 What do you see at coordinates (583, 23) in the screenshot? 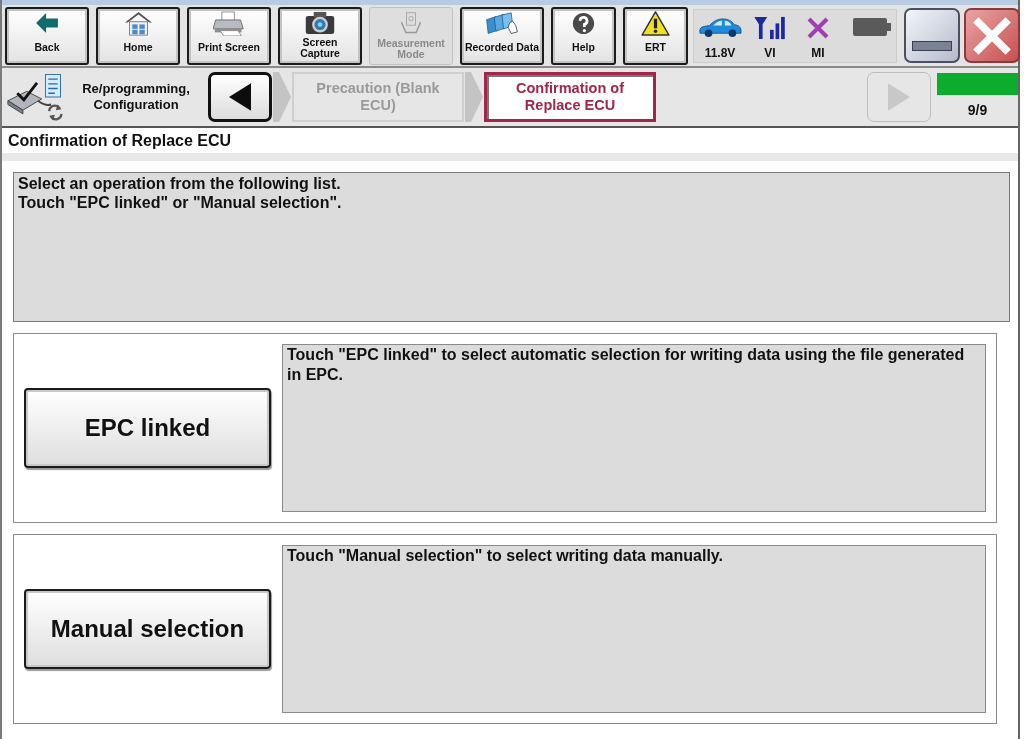
I see `help-icon` at bounding box center [583, 23].